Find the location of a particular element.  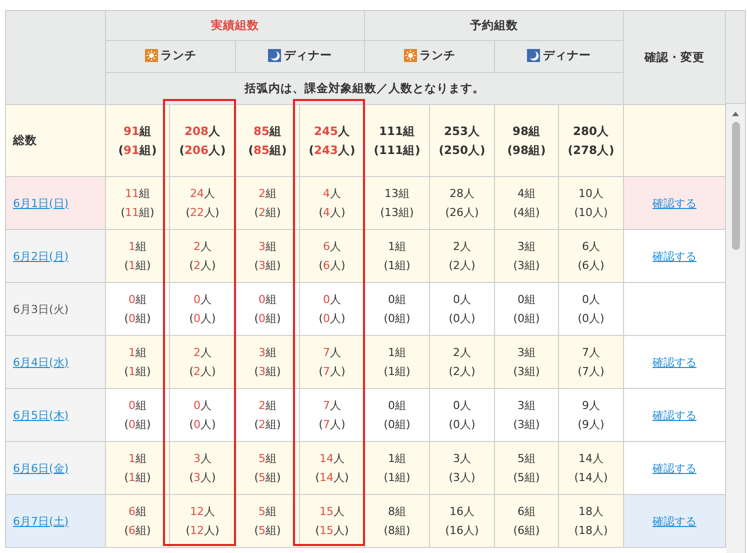

count-text: (111組) is located at coordinates (397, 150).